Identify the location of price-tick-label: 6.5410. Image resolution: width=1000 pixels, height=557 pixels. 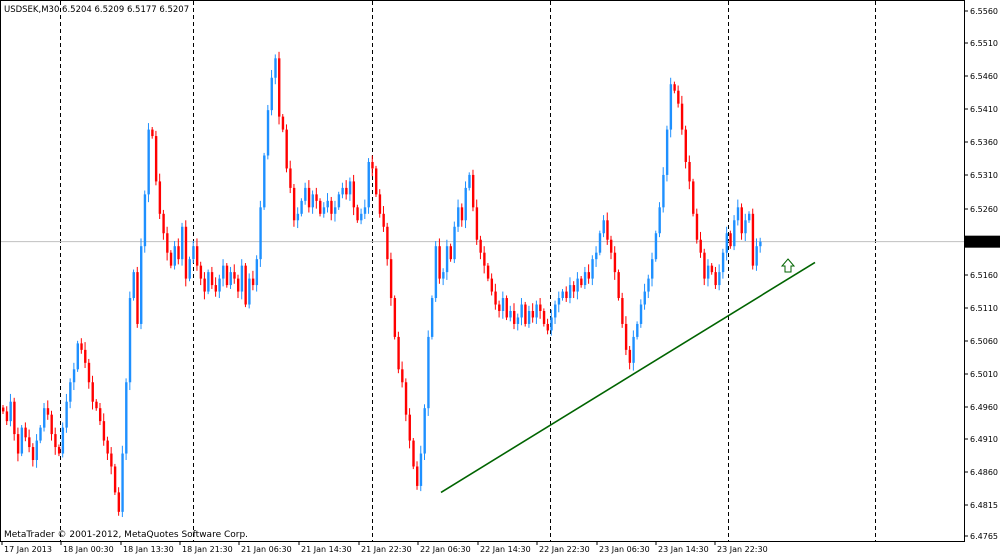
(984, 109).